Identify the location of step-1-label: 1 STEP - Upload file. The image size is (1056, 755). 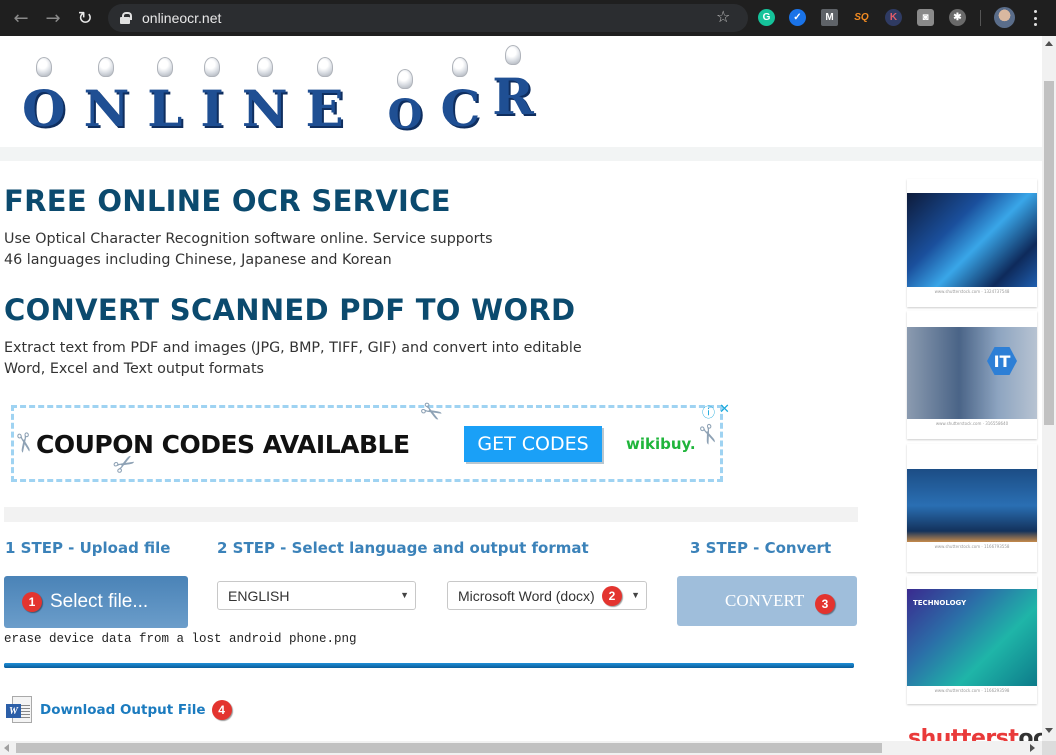
(88, 548).